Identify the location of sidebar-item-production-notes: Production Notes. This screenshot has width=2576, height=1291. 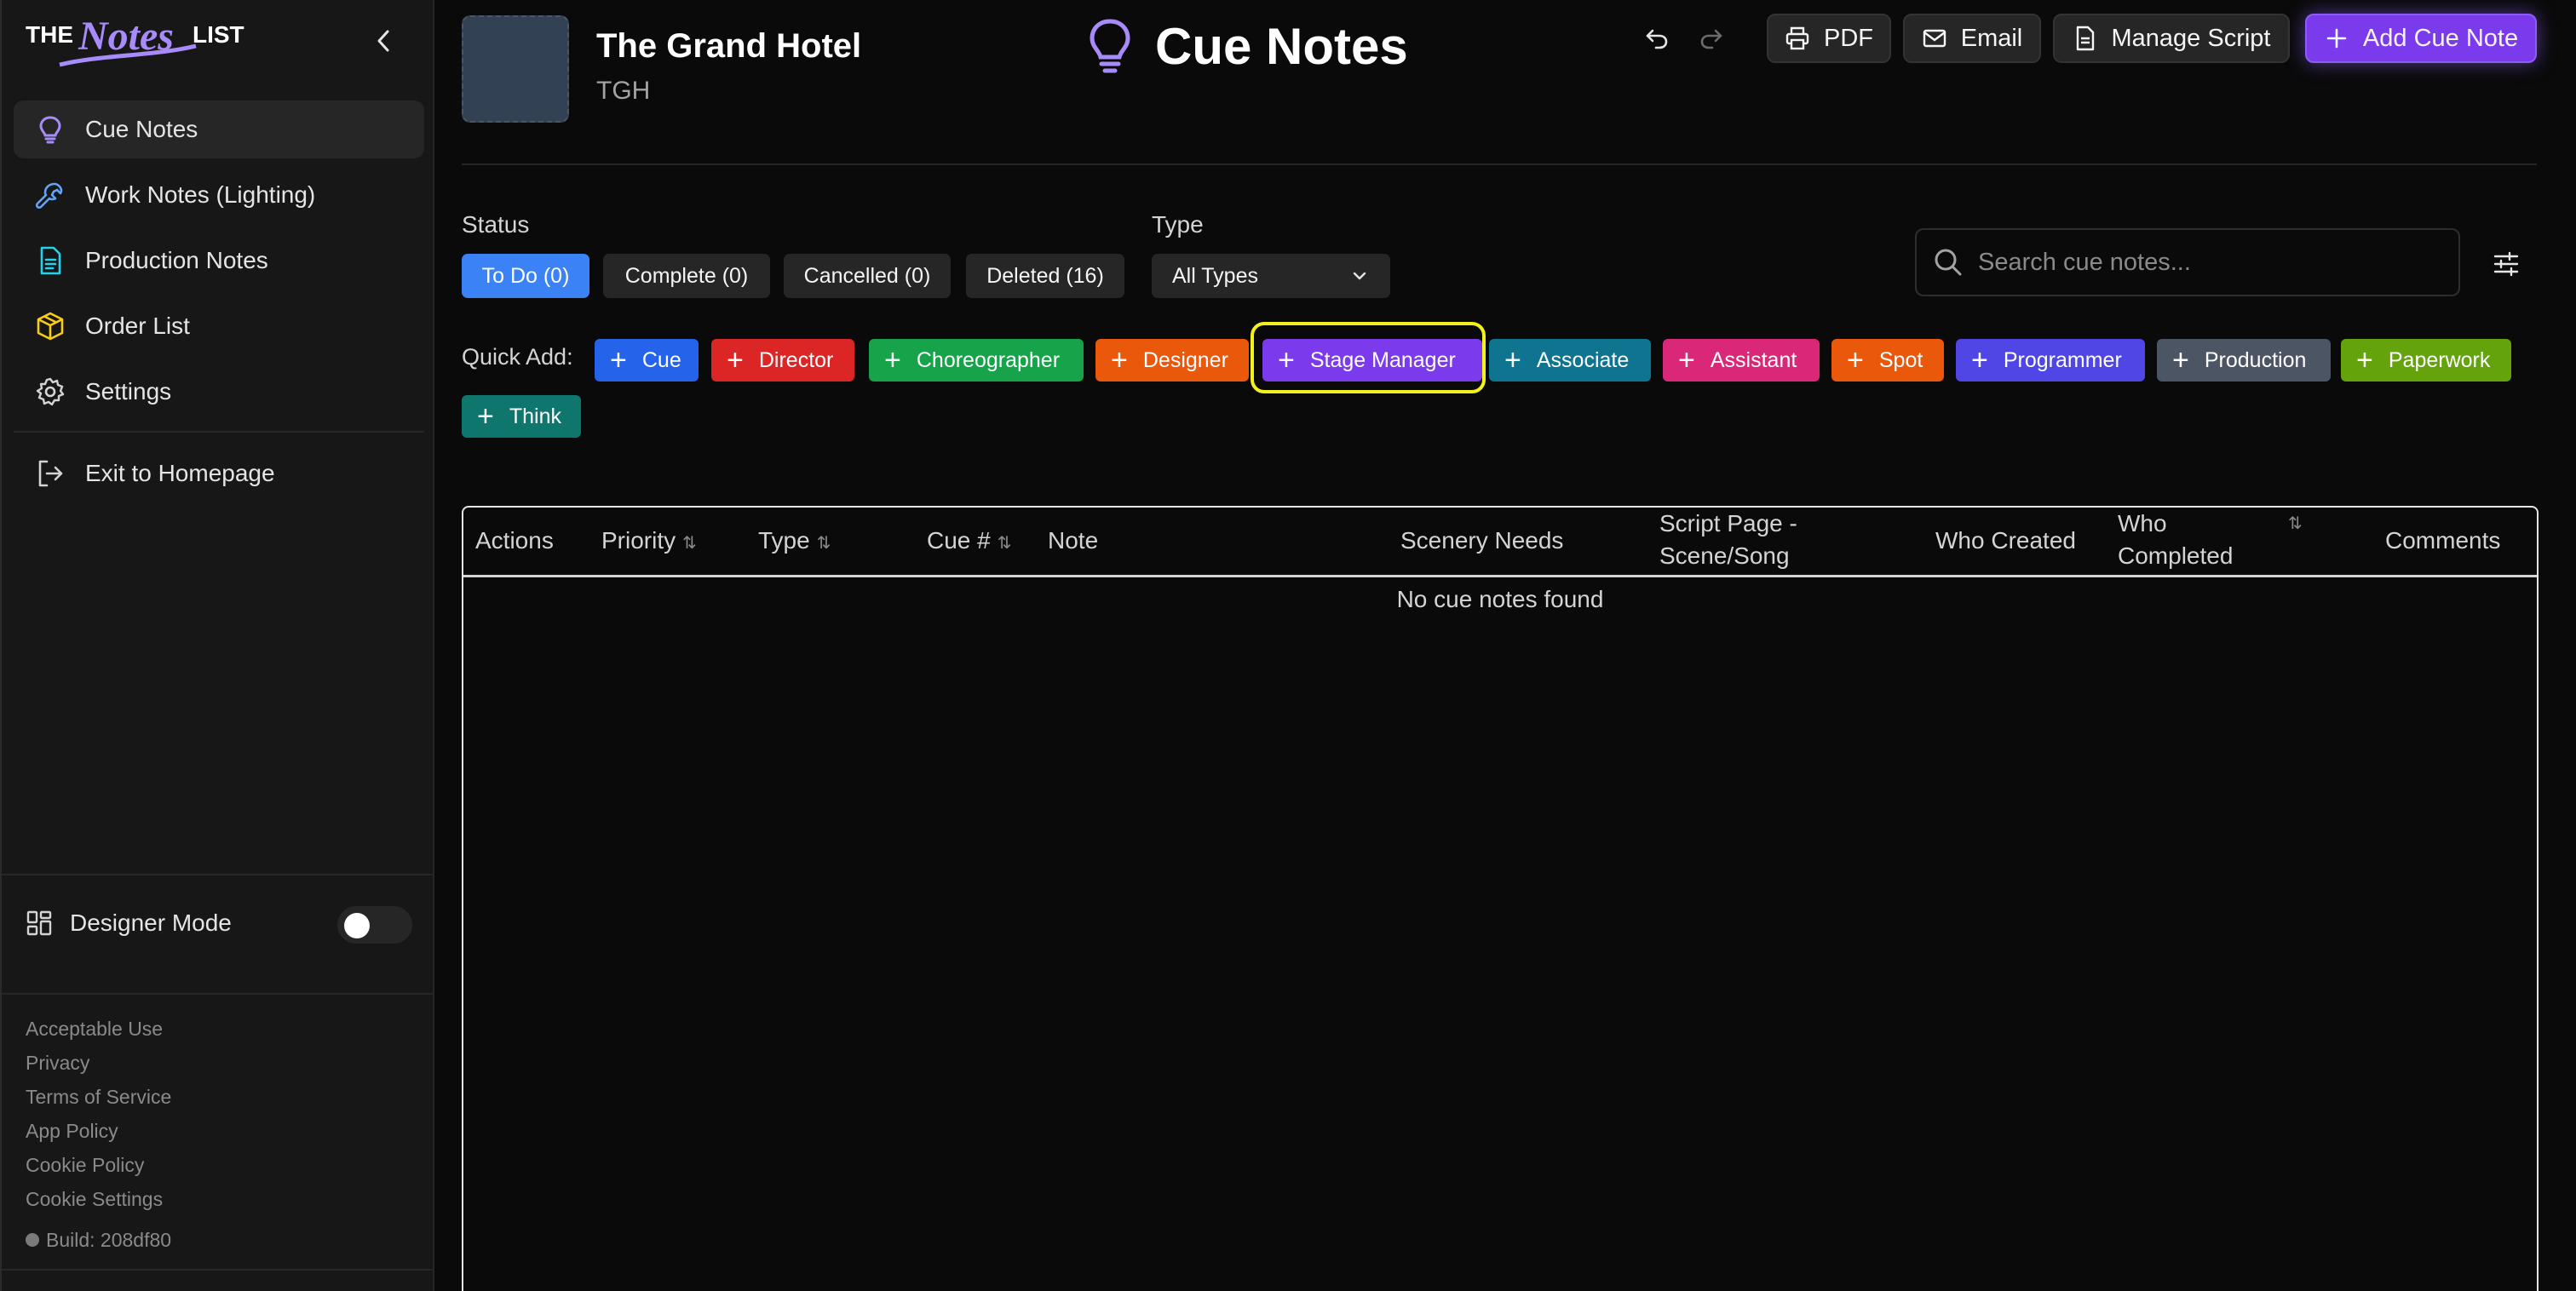
(219, 261).